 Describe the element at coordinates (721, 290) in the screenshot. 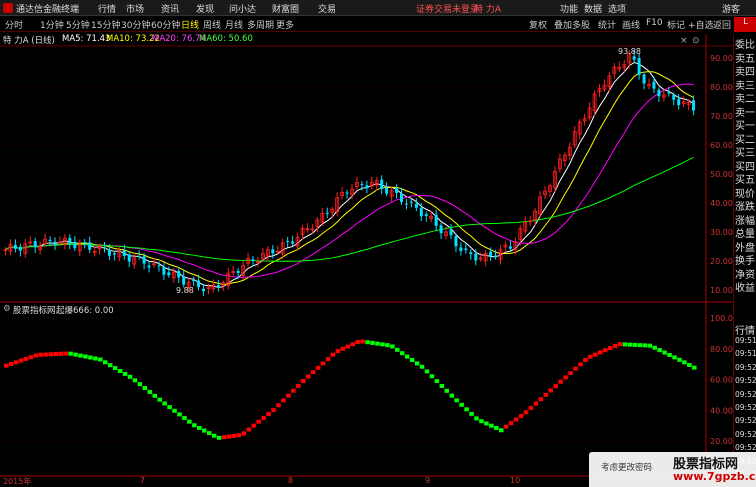

I see `price-tick-label: 10.00` at that location.